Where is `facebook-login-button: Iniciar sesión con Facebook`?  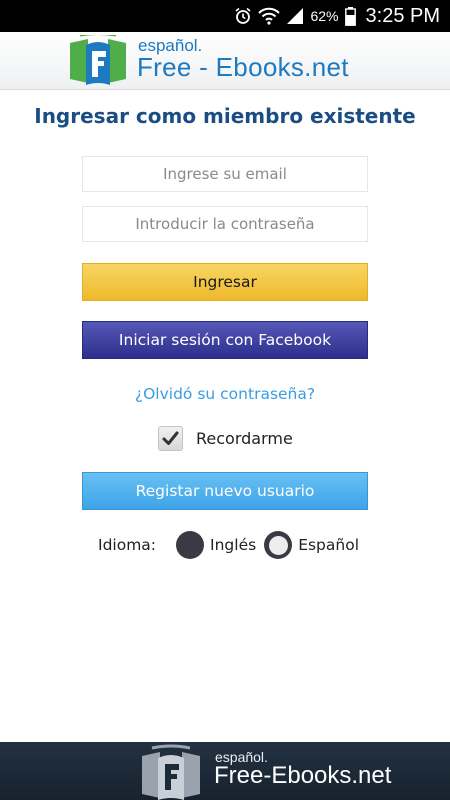
facebook-login-button: Iniciar sesión con Facebook is located at coordinates (225, 340).